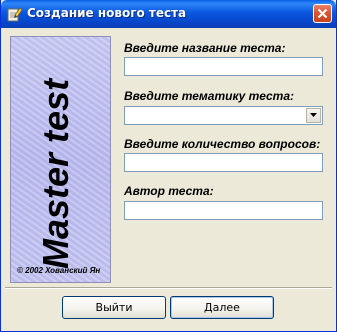 This screenshot has height=332, width=337. I want to click on close-button, so click(322, 13).